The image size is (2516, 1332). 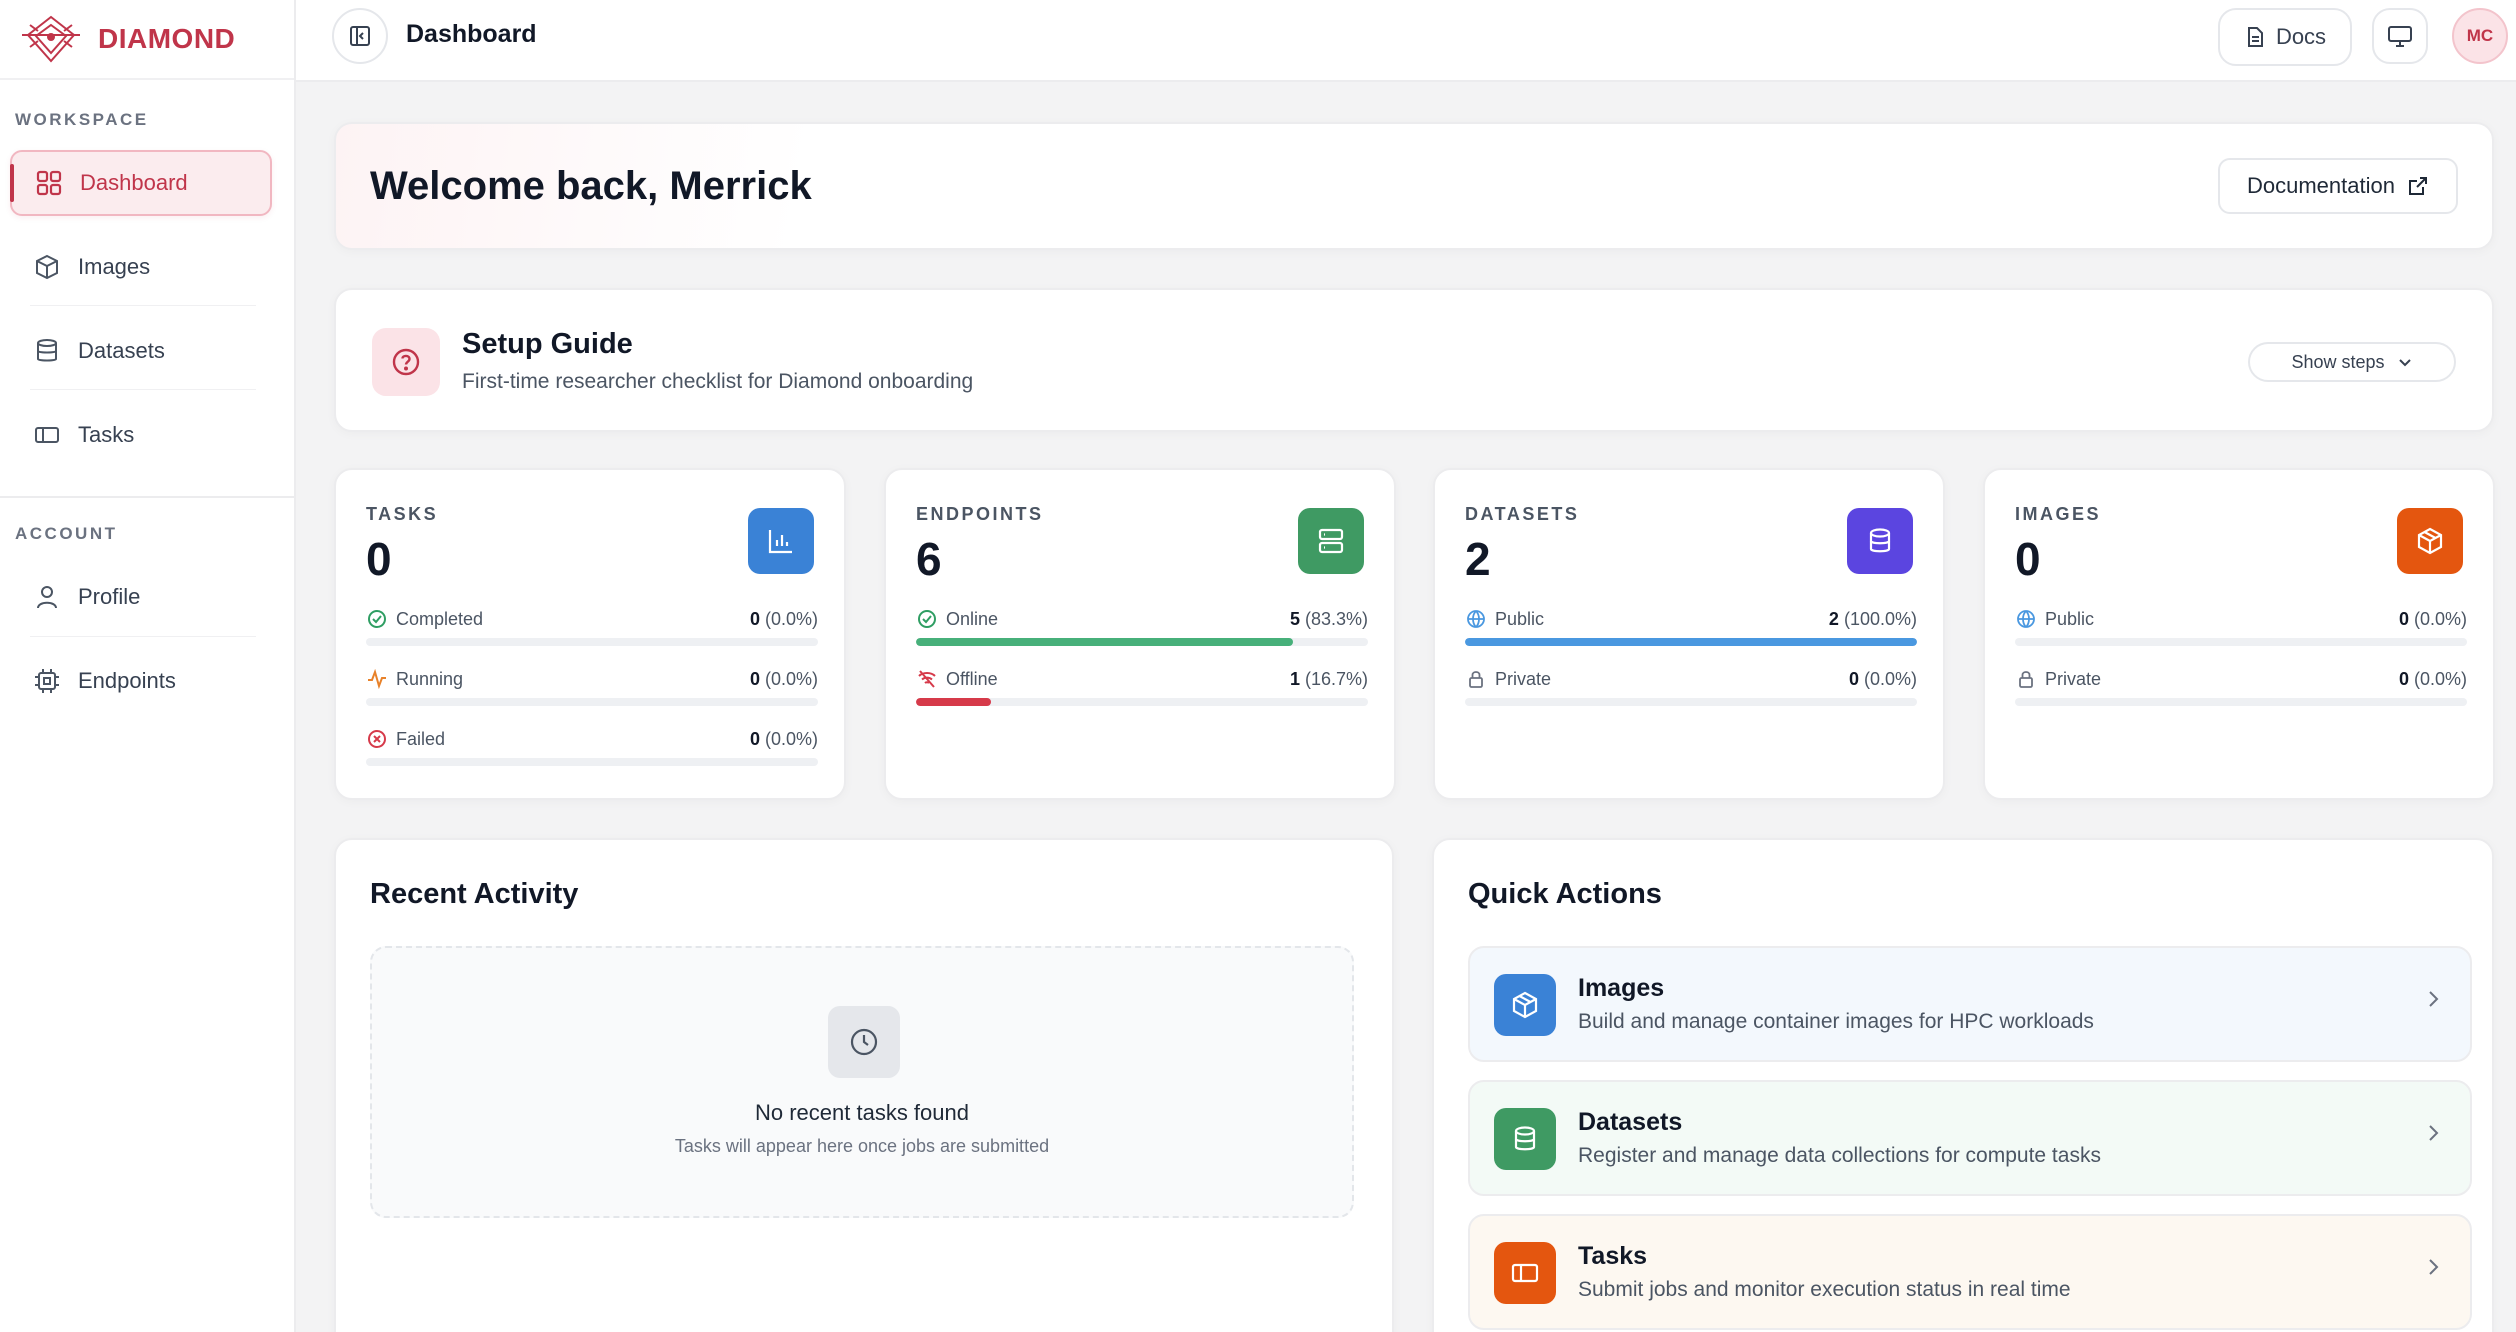 I want to click on quick-action-title: Images, so click(x=1621, y=988).